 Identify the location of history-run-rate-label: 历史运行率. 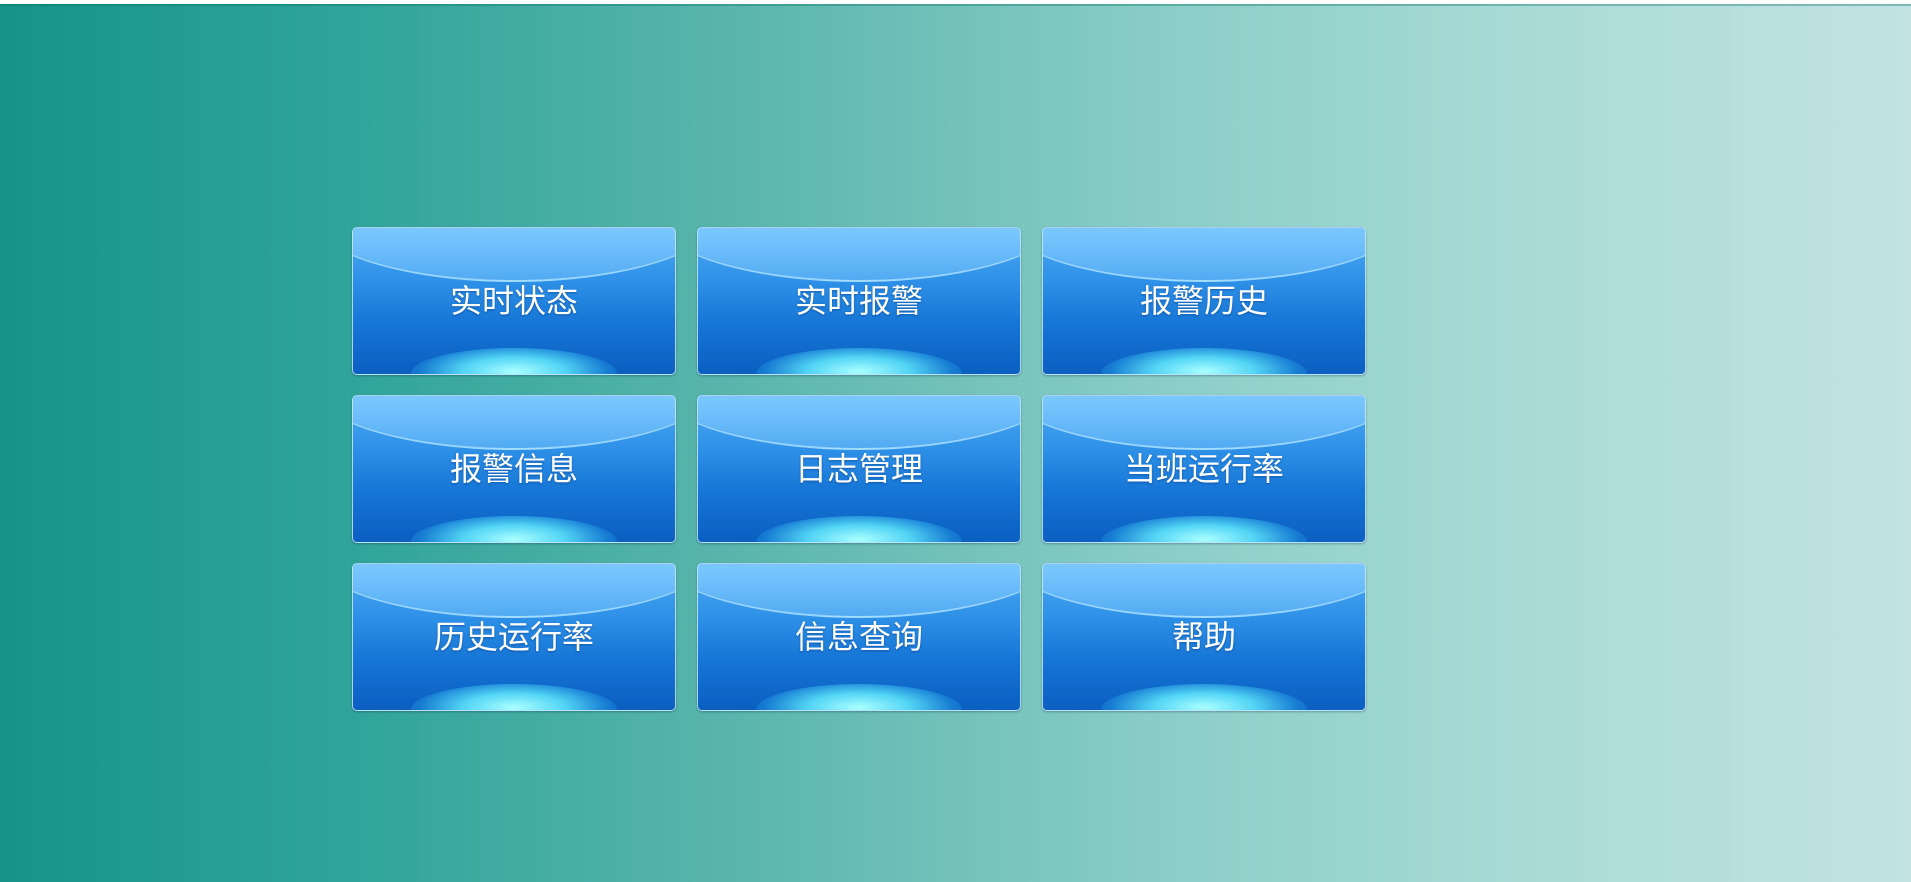
(513, 637).